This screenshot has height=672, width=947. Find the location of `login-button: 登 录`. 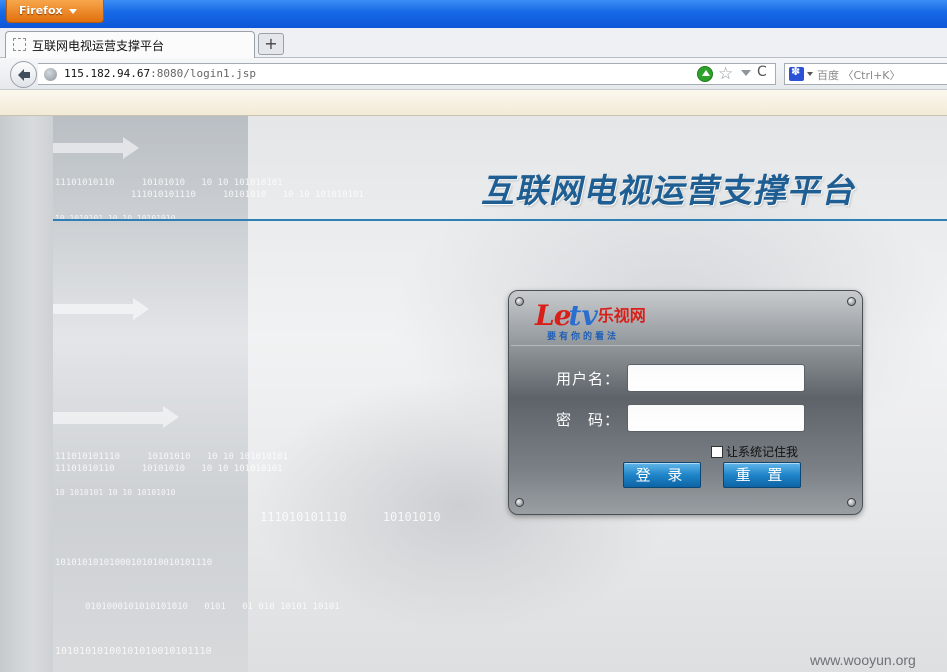

login-button: 登 录 is located at coordinates (662, 475).